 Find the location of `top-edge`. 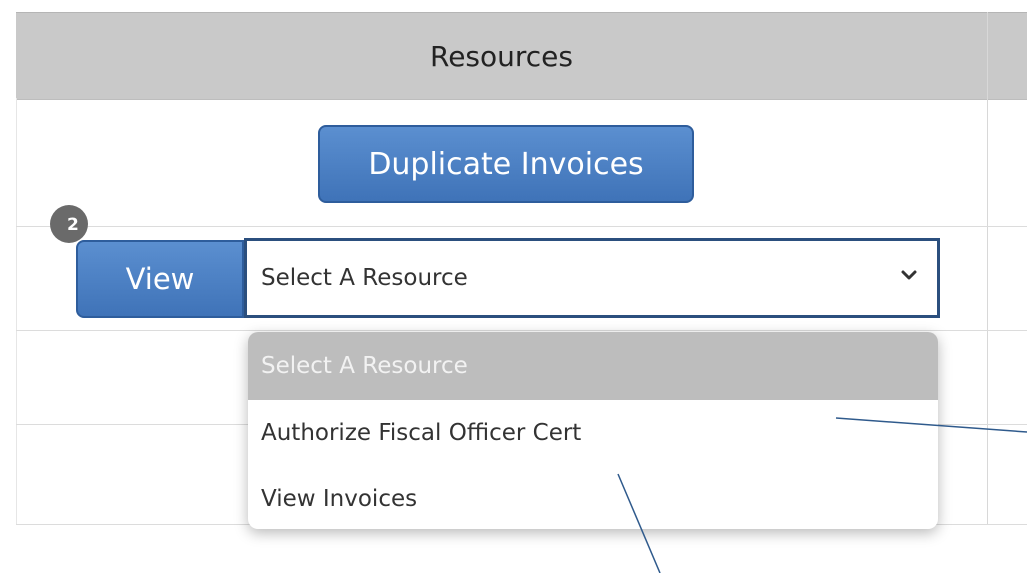

top-edge is located at coordinates (513, 6).